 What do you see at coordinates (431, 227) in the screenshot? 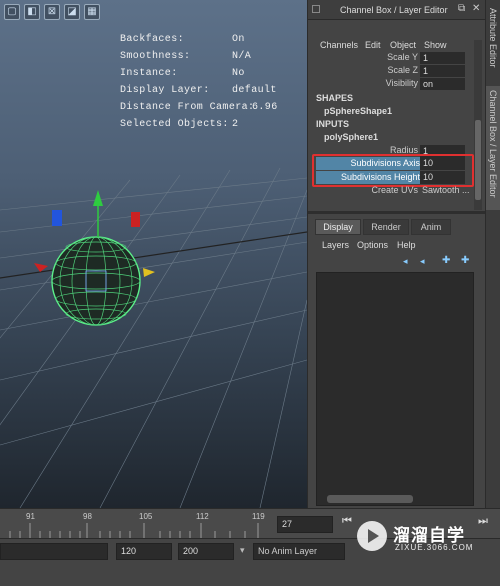
I see `tab-anim: Anim` at bounding box center [431, 227].